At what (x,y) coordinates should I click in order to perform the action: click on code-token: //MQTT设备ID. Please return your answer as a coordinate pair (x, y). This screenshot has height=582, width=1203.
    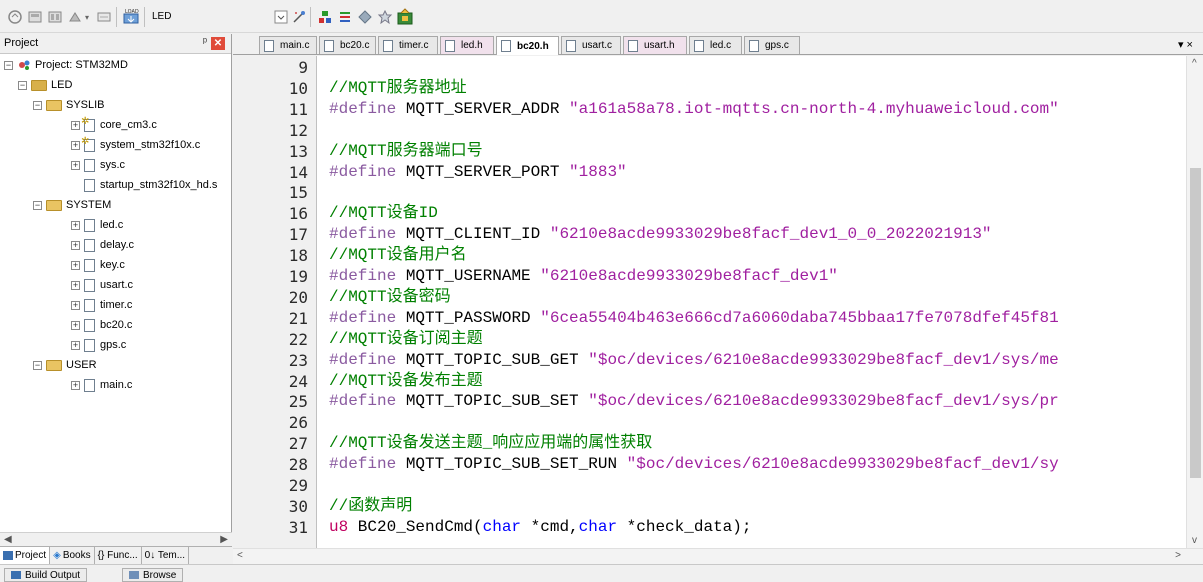
    Looking at the image, I should click on (383, 213).